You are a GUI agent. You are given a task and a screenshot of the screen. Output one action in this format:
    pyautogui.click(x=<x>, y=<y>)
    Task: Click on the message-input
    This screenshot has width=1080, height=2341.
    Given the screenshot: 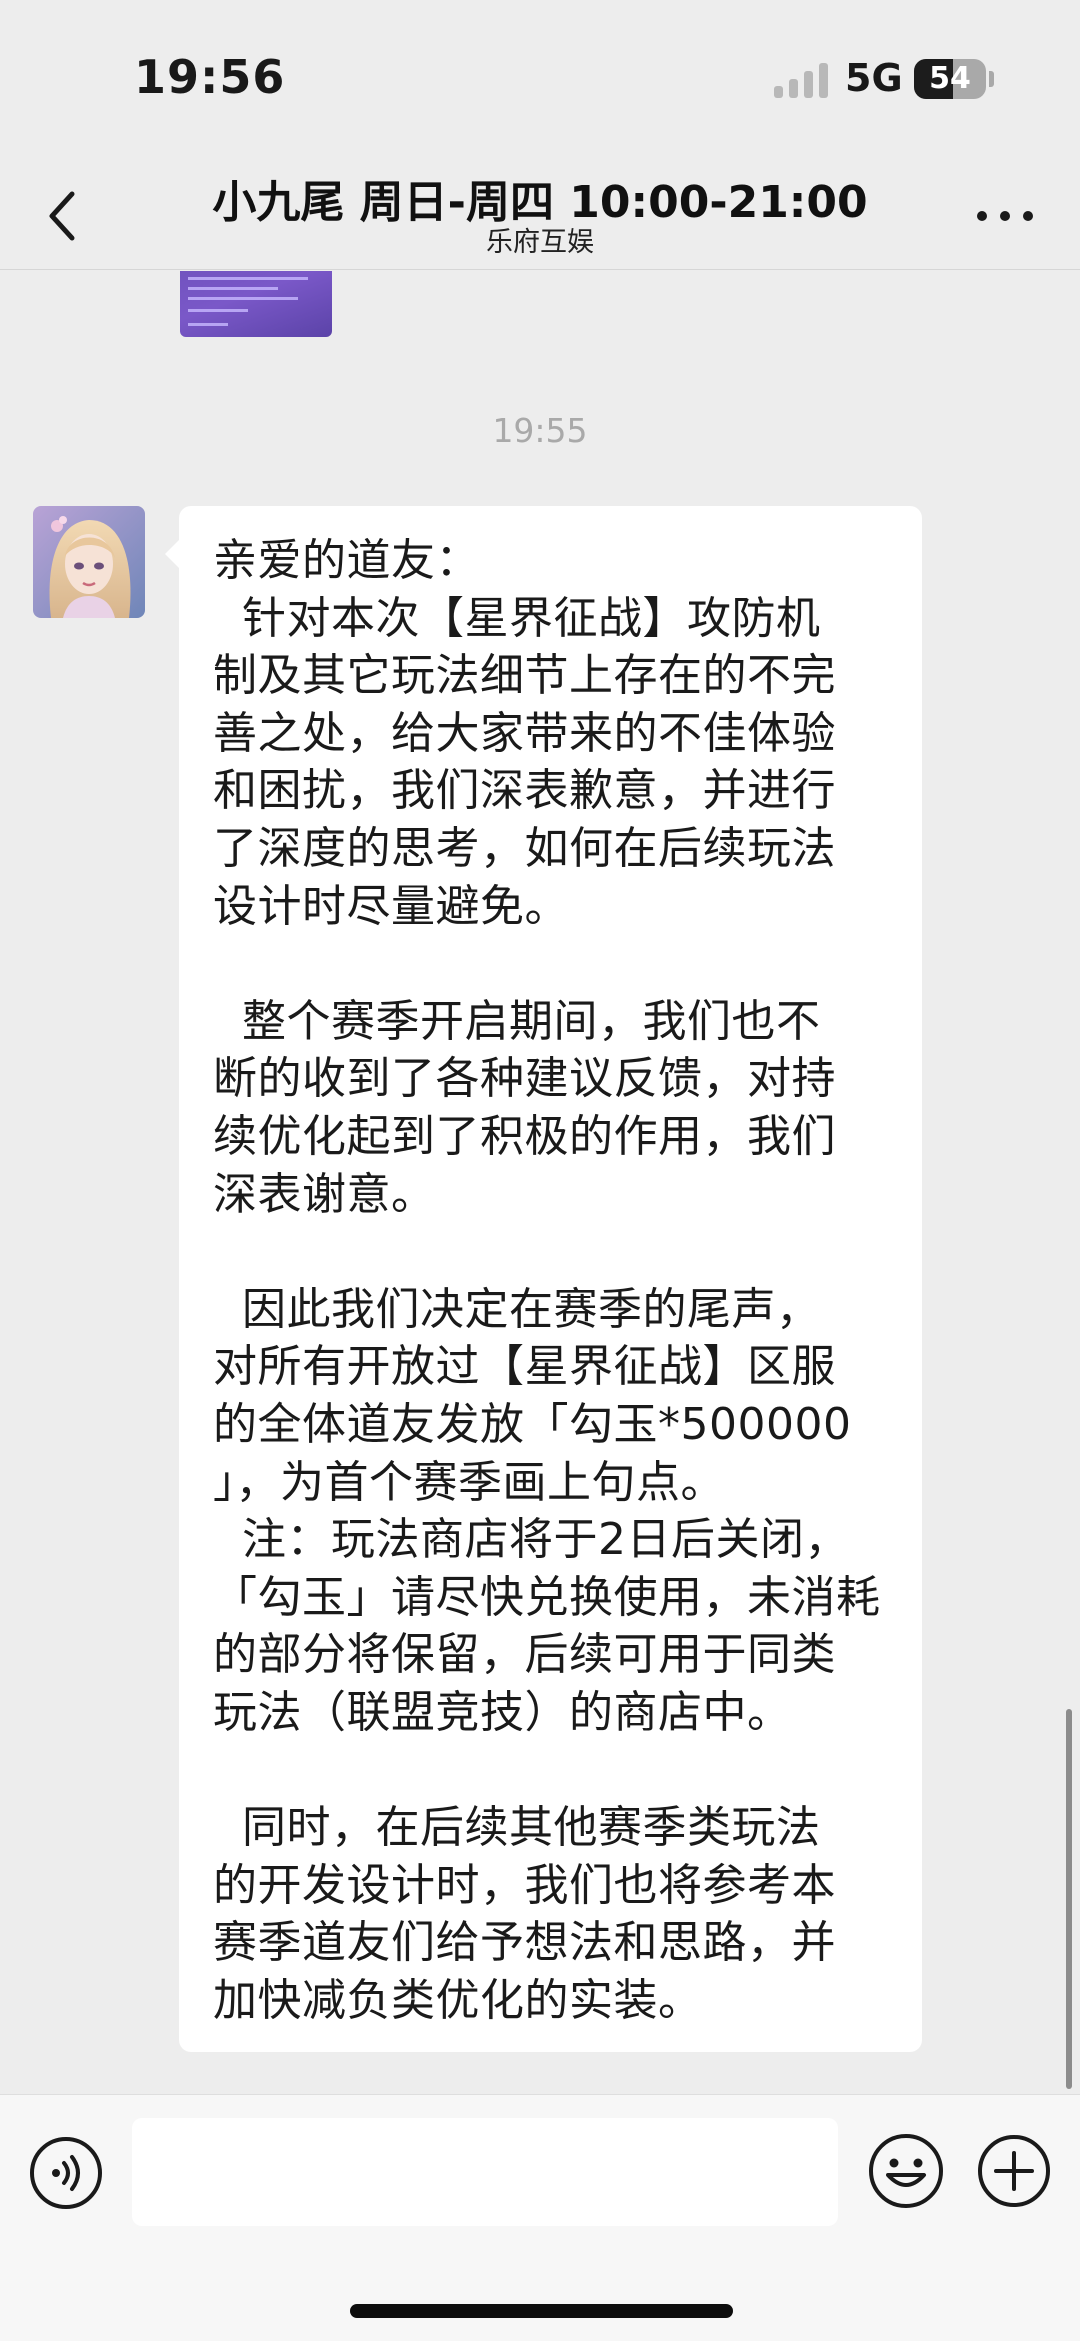 What is the action you would take?
    pyautogui.click(x=485, y=2172)
    